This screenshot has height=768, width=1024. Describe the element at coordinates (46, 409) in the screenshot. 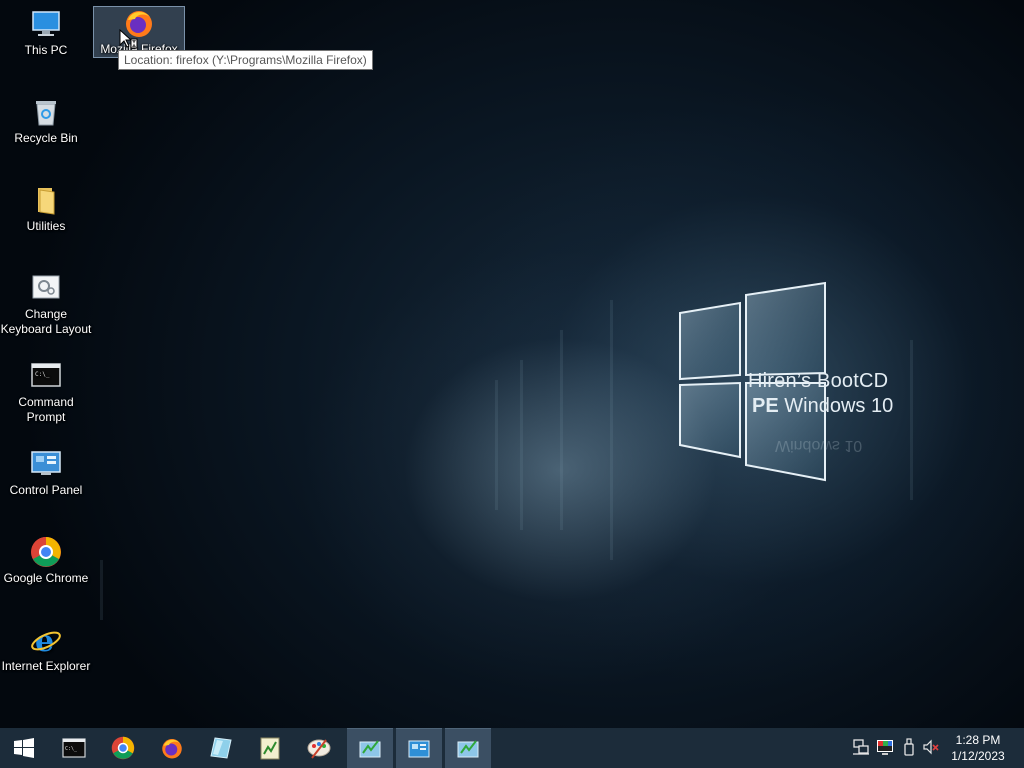

I see `desktop-icon-label: Command Prompt` at that location.